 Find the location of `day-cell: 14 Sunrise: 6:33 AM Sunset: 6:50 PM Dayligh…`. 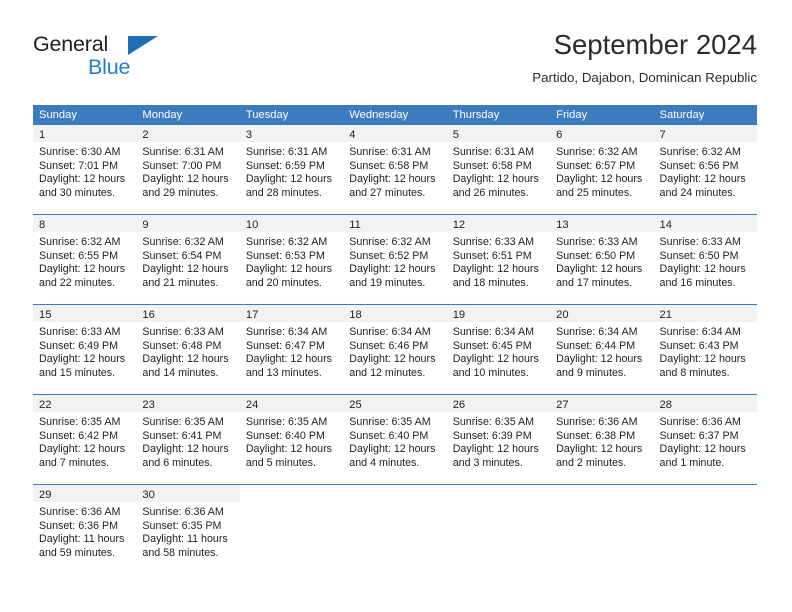

day-cell: 14 Sunrise: 6:33 AM Sunset: 6:50 PM Dayligh… is located at coordinates (705, 259).